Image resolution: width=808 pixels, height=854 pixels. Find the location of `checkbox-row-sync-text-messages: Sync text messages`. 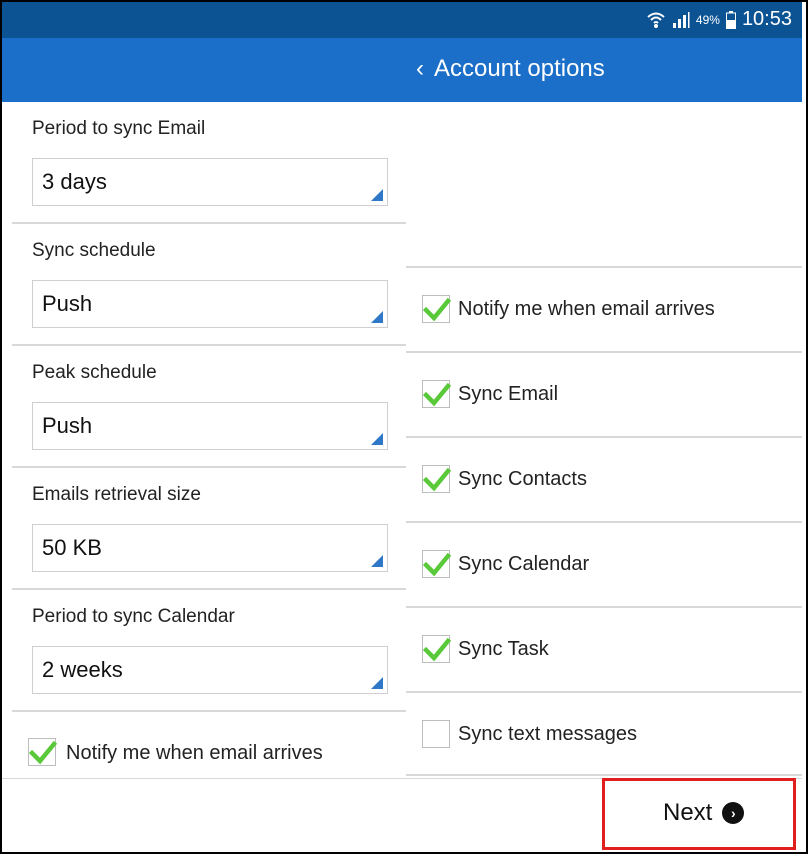

checkbox-row-sync-text-messages: Sync text messages is located at coordinates (604, 733).